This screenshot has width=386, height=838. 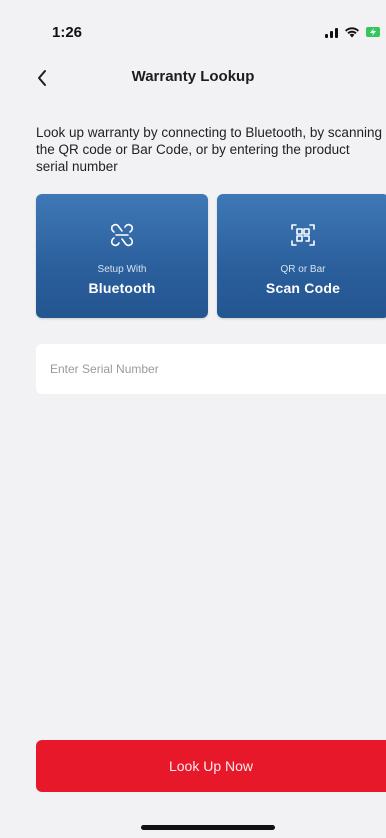 I want to click on scan-code-button: QR or Bar Scan Code, so click(x=301, y=256).